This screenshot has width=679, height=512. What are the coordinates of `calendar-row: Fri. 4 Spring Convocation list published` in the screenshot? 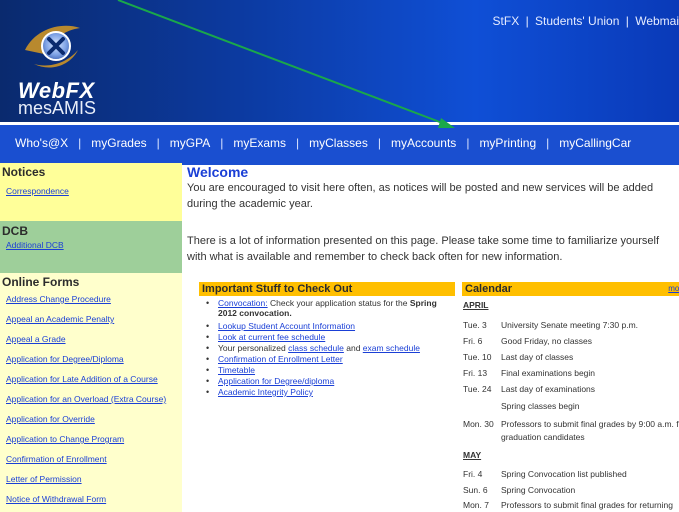 It's located at (545, 474).